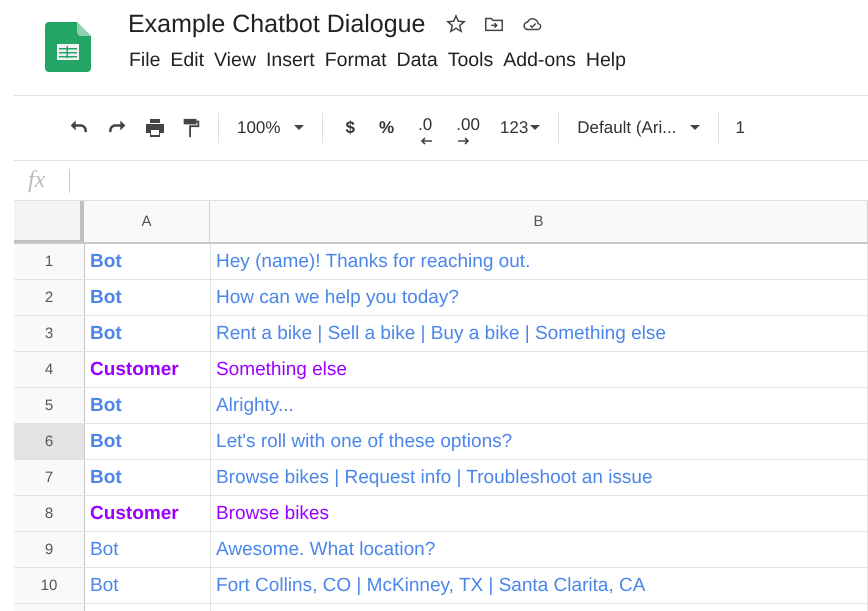  Describe the element at coordinates (49, 405) in the screenshot. I see `row-header: 5` at that location.